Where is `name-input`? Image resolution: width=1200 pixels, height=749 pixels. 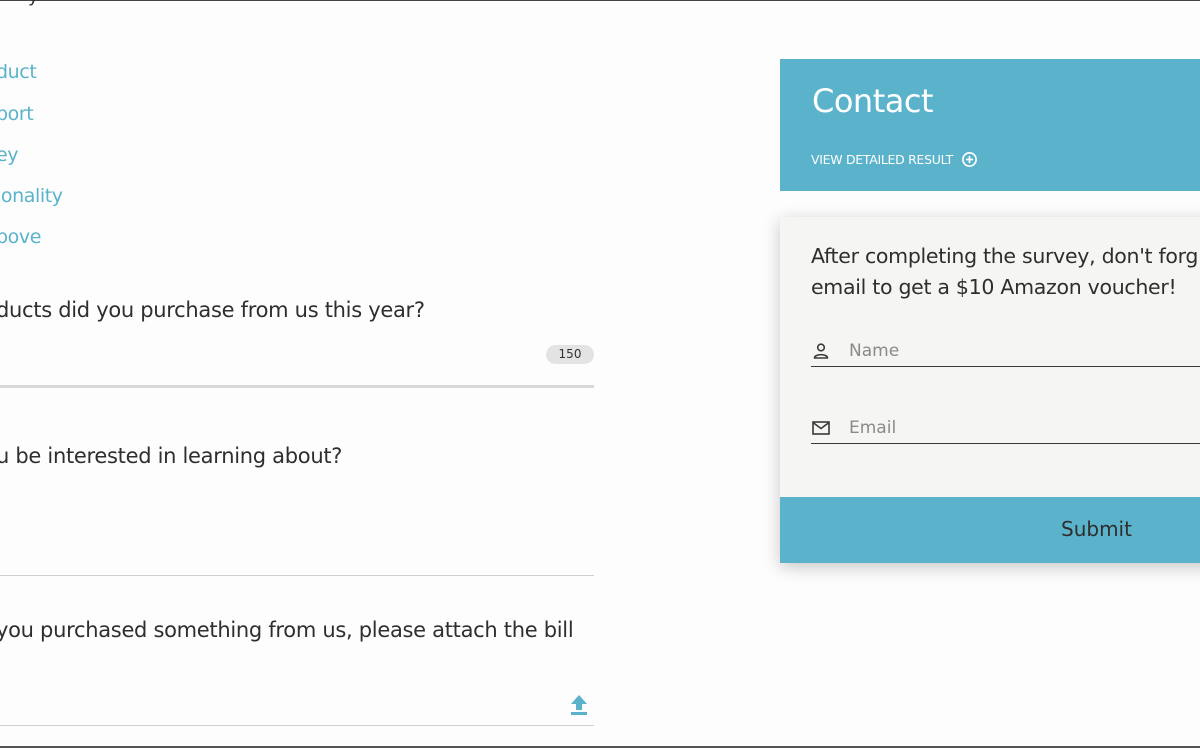
name-input is located at coordinates (1023, 351).